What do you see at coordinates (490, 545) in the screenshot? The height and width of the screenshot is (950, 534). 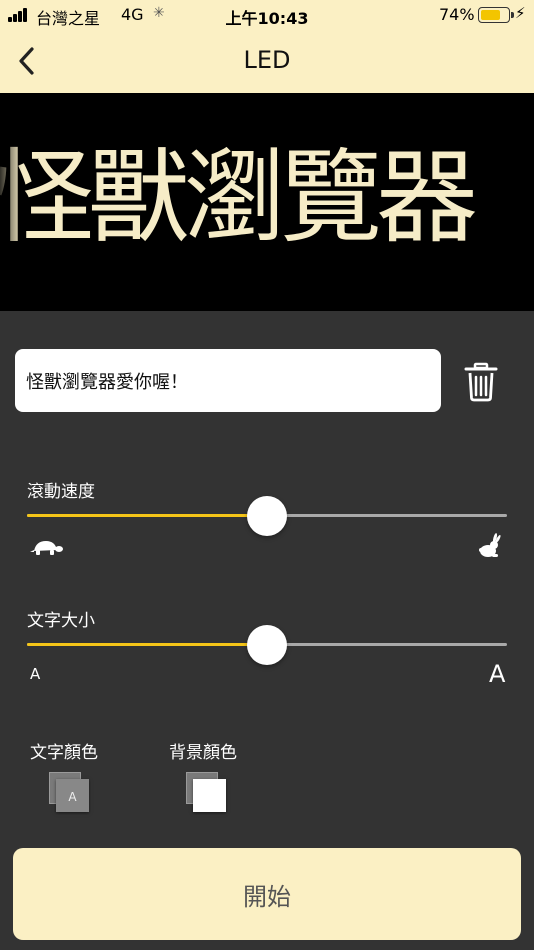 I see `rabbit-icon` at bounding box center [490, 545].